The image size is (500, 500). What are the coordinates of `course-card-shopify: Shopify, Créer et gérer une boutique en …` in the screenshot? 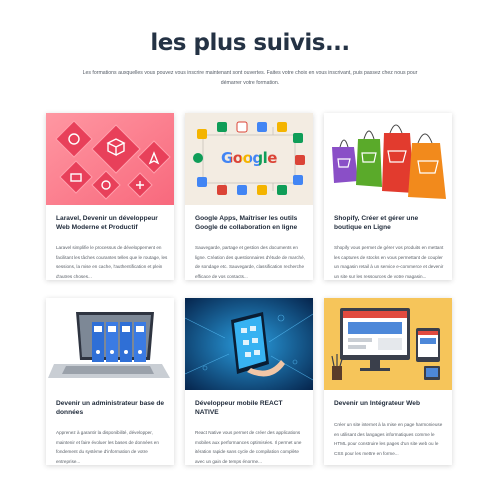 It's located at (388, 196).